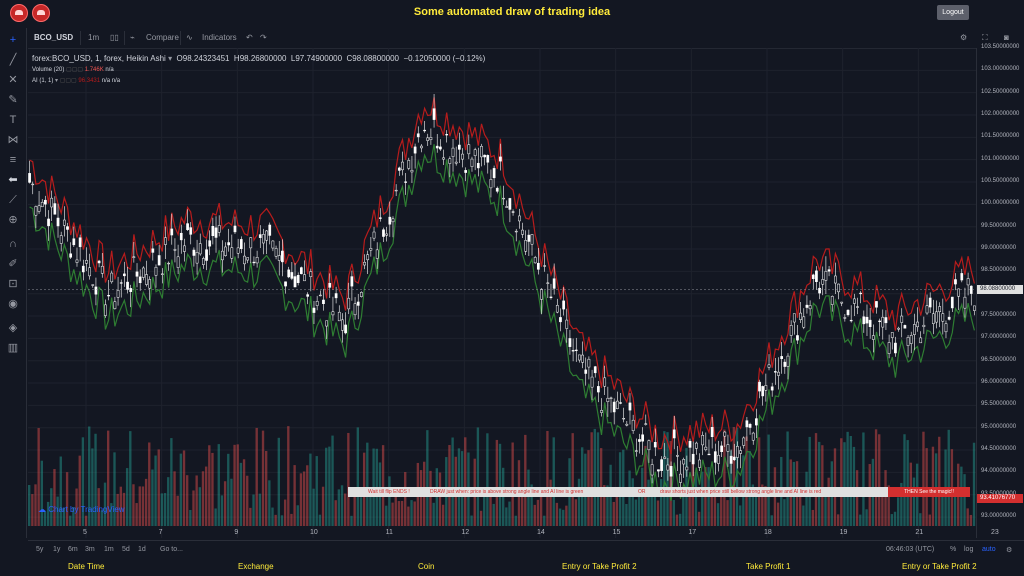  What do you see at coordinates (219, 37) in the screenshot?
I see `indicators-button: Indicators` at bounding box center [219, 37].